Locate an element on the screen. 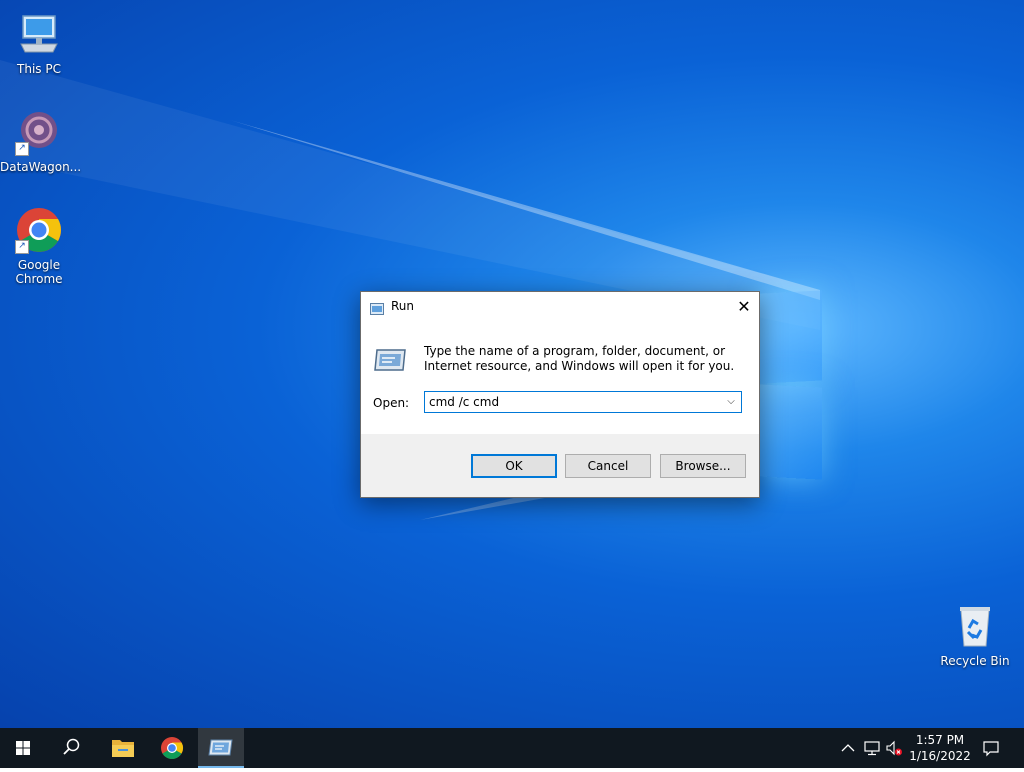  datawagon-icon: ↗ is located at coordinates (39, 132).